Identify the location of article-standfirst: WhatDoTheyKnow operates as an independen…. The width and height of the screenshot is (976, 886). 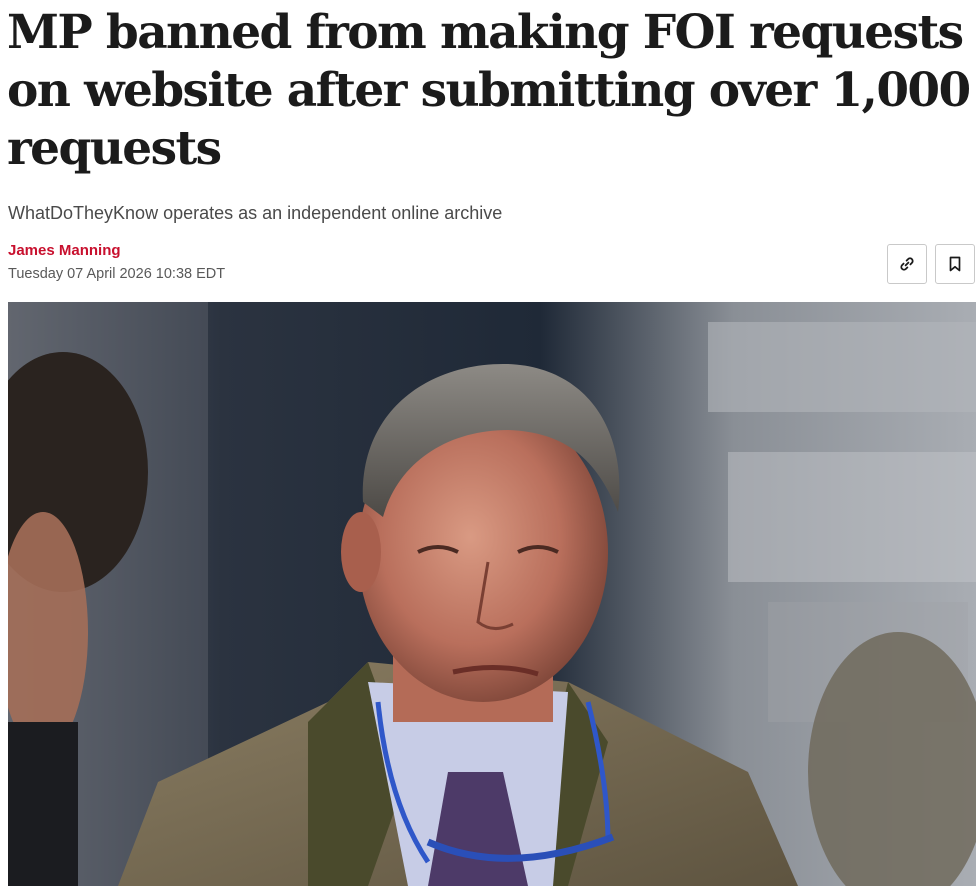
(255, 213).